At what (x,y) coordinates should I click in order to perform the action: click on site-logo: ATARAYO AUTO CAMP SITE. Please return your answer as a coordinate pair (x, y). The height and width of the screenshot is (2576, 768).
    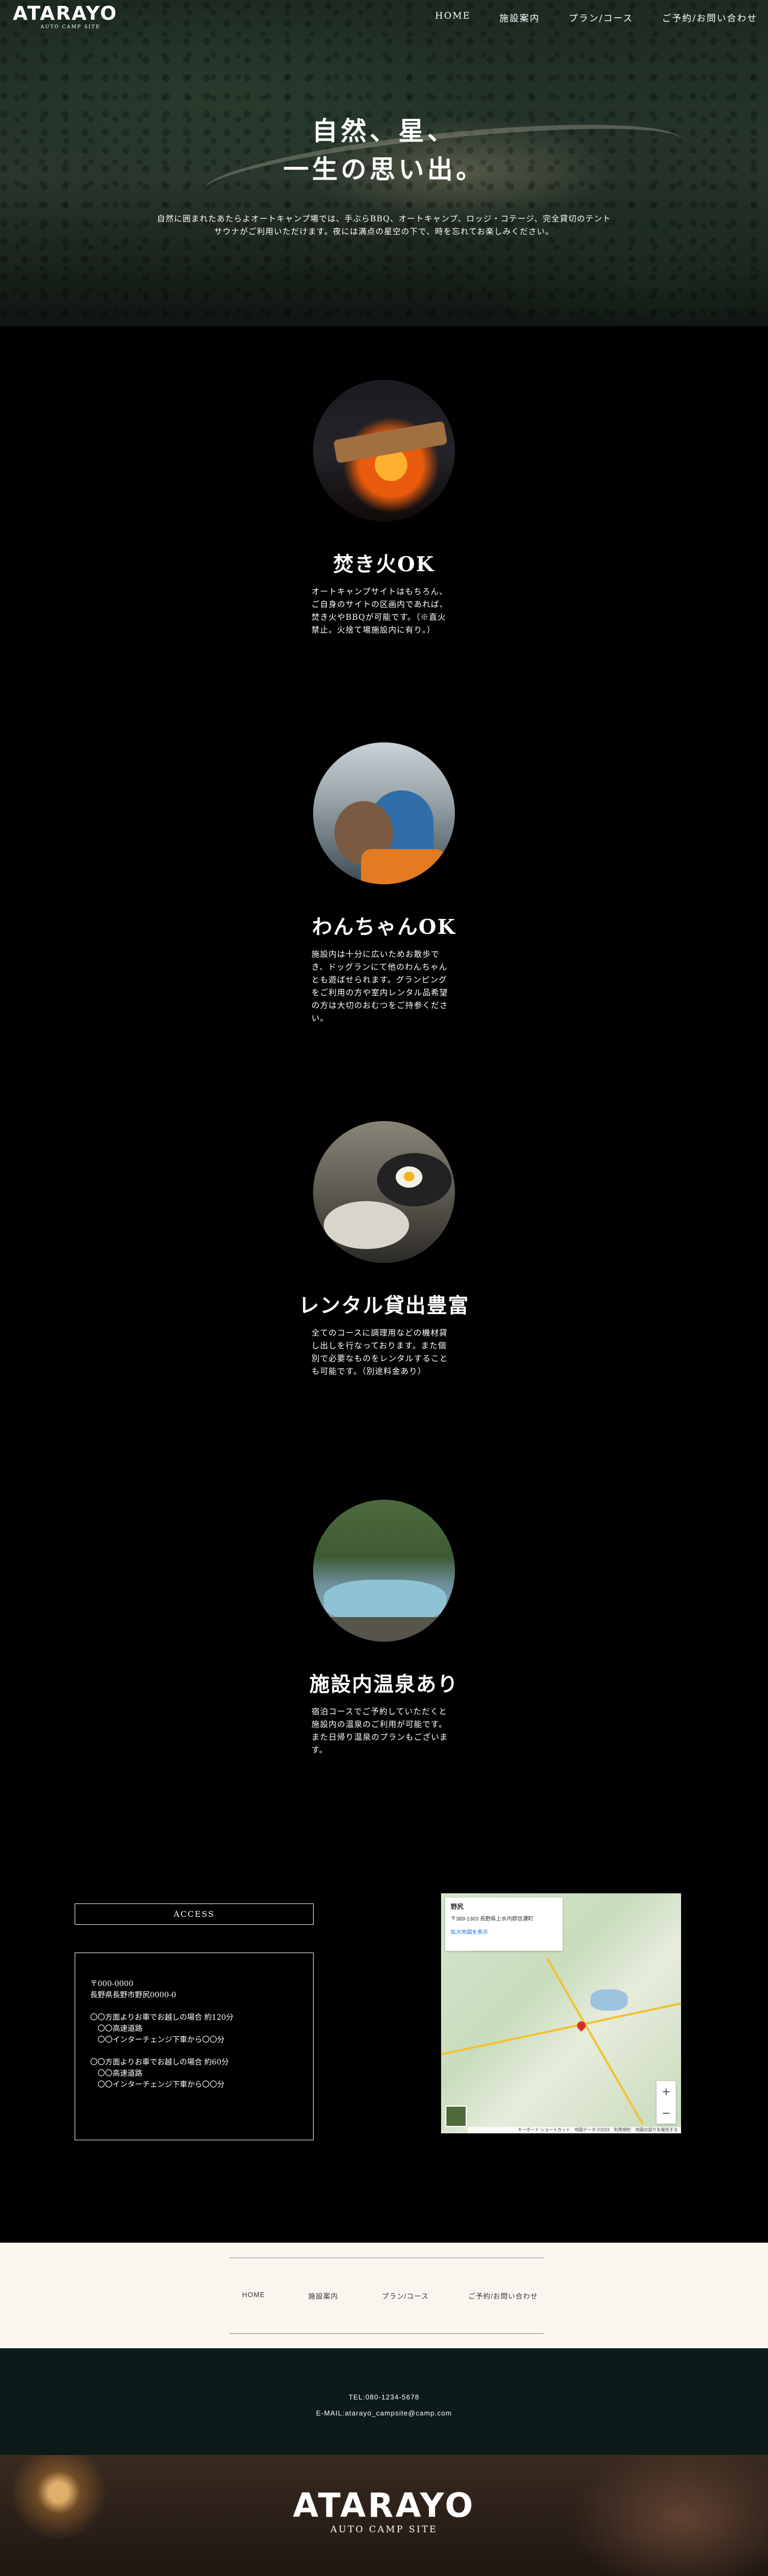
    Looking at the image, I should click on (65, 16).